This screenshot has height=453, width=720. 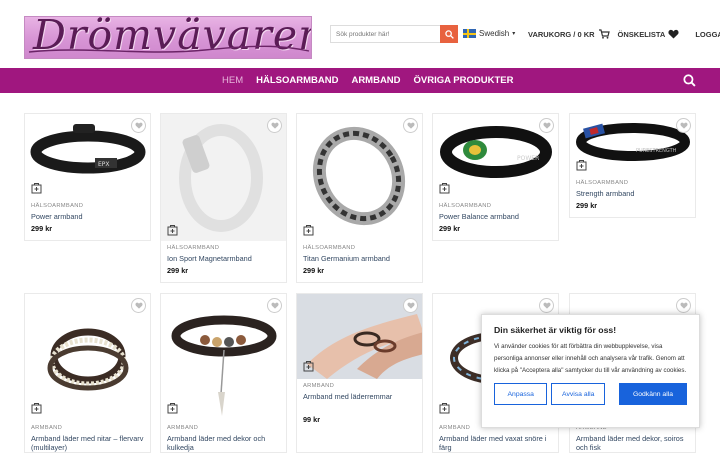 What do you see at coordinates (312, 420) in the screenshot?
I see `product-price: 99 kr` at bounding box center [312, 420].